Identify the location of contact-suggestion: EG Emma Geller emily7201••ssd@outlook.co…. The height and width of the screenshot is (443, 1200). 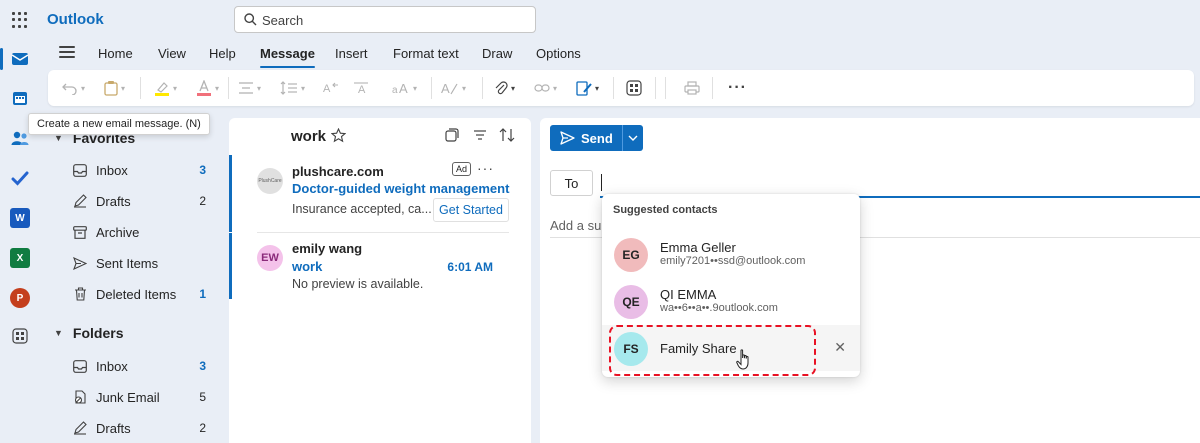
(731, 254).